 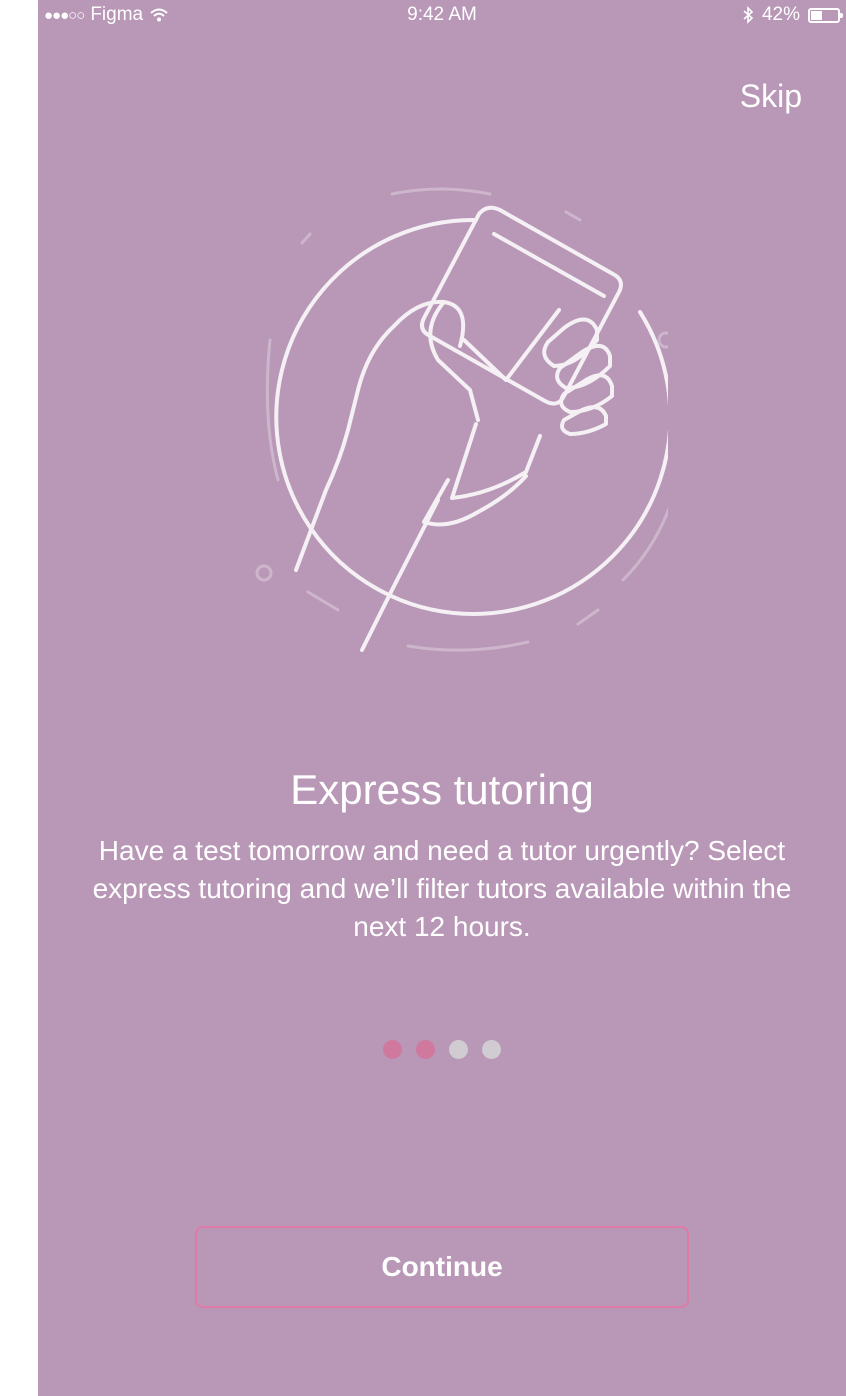 What do you see at coordinates (748, 15) in the screenshot?
I see `bluetooth-icon` at bounding box center [748, 15].